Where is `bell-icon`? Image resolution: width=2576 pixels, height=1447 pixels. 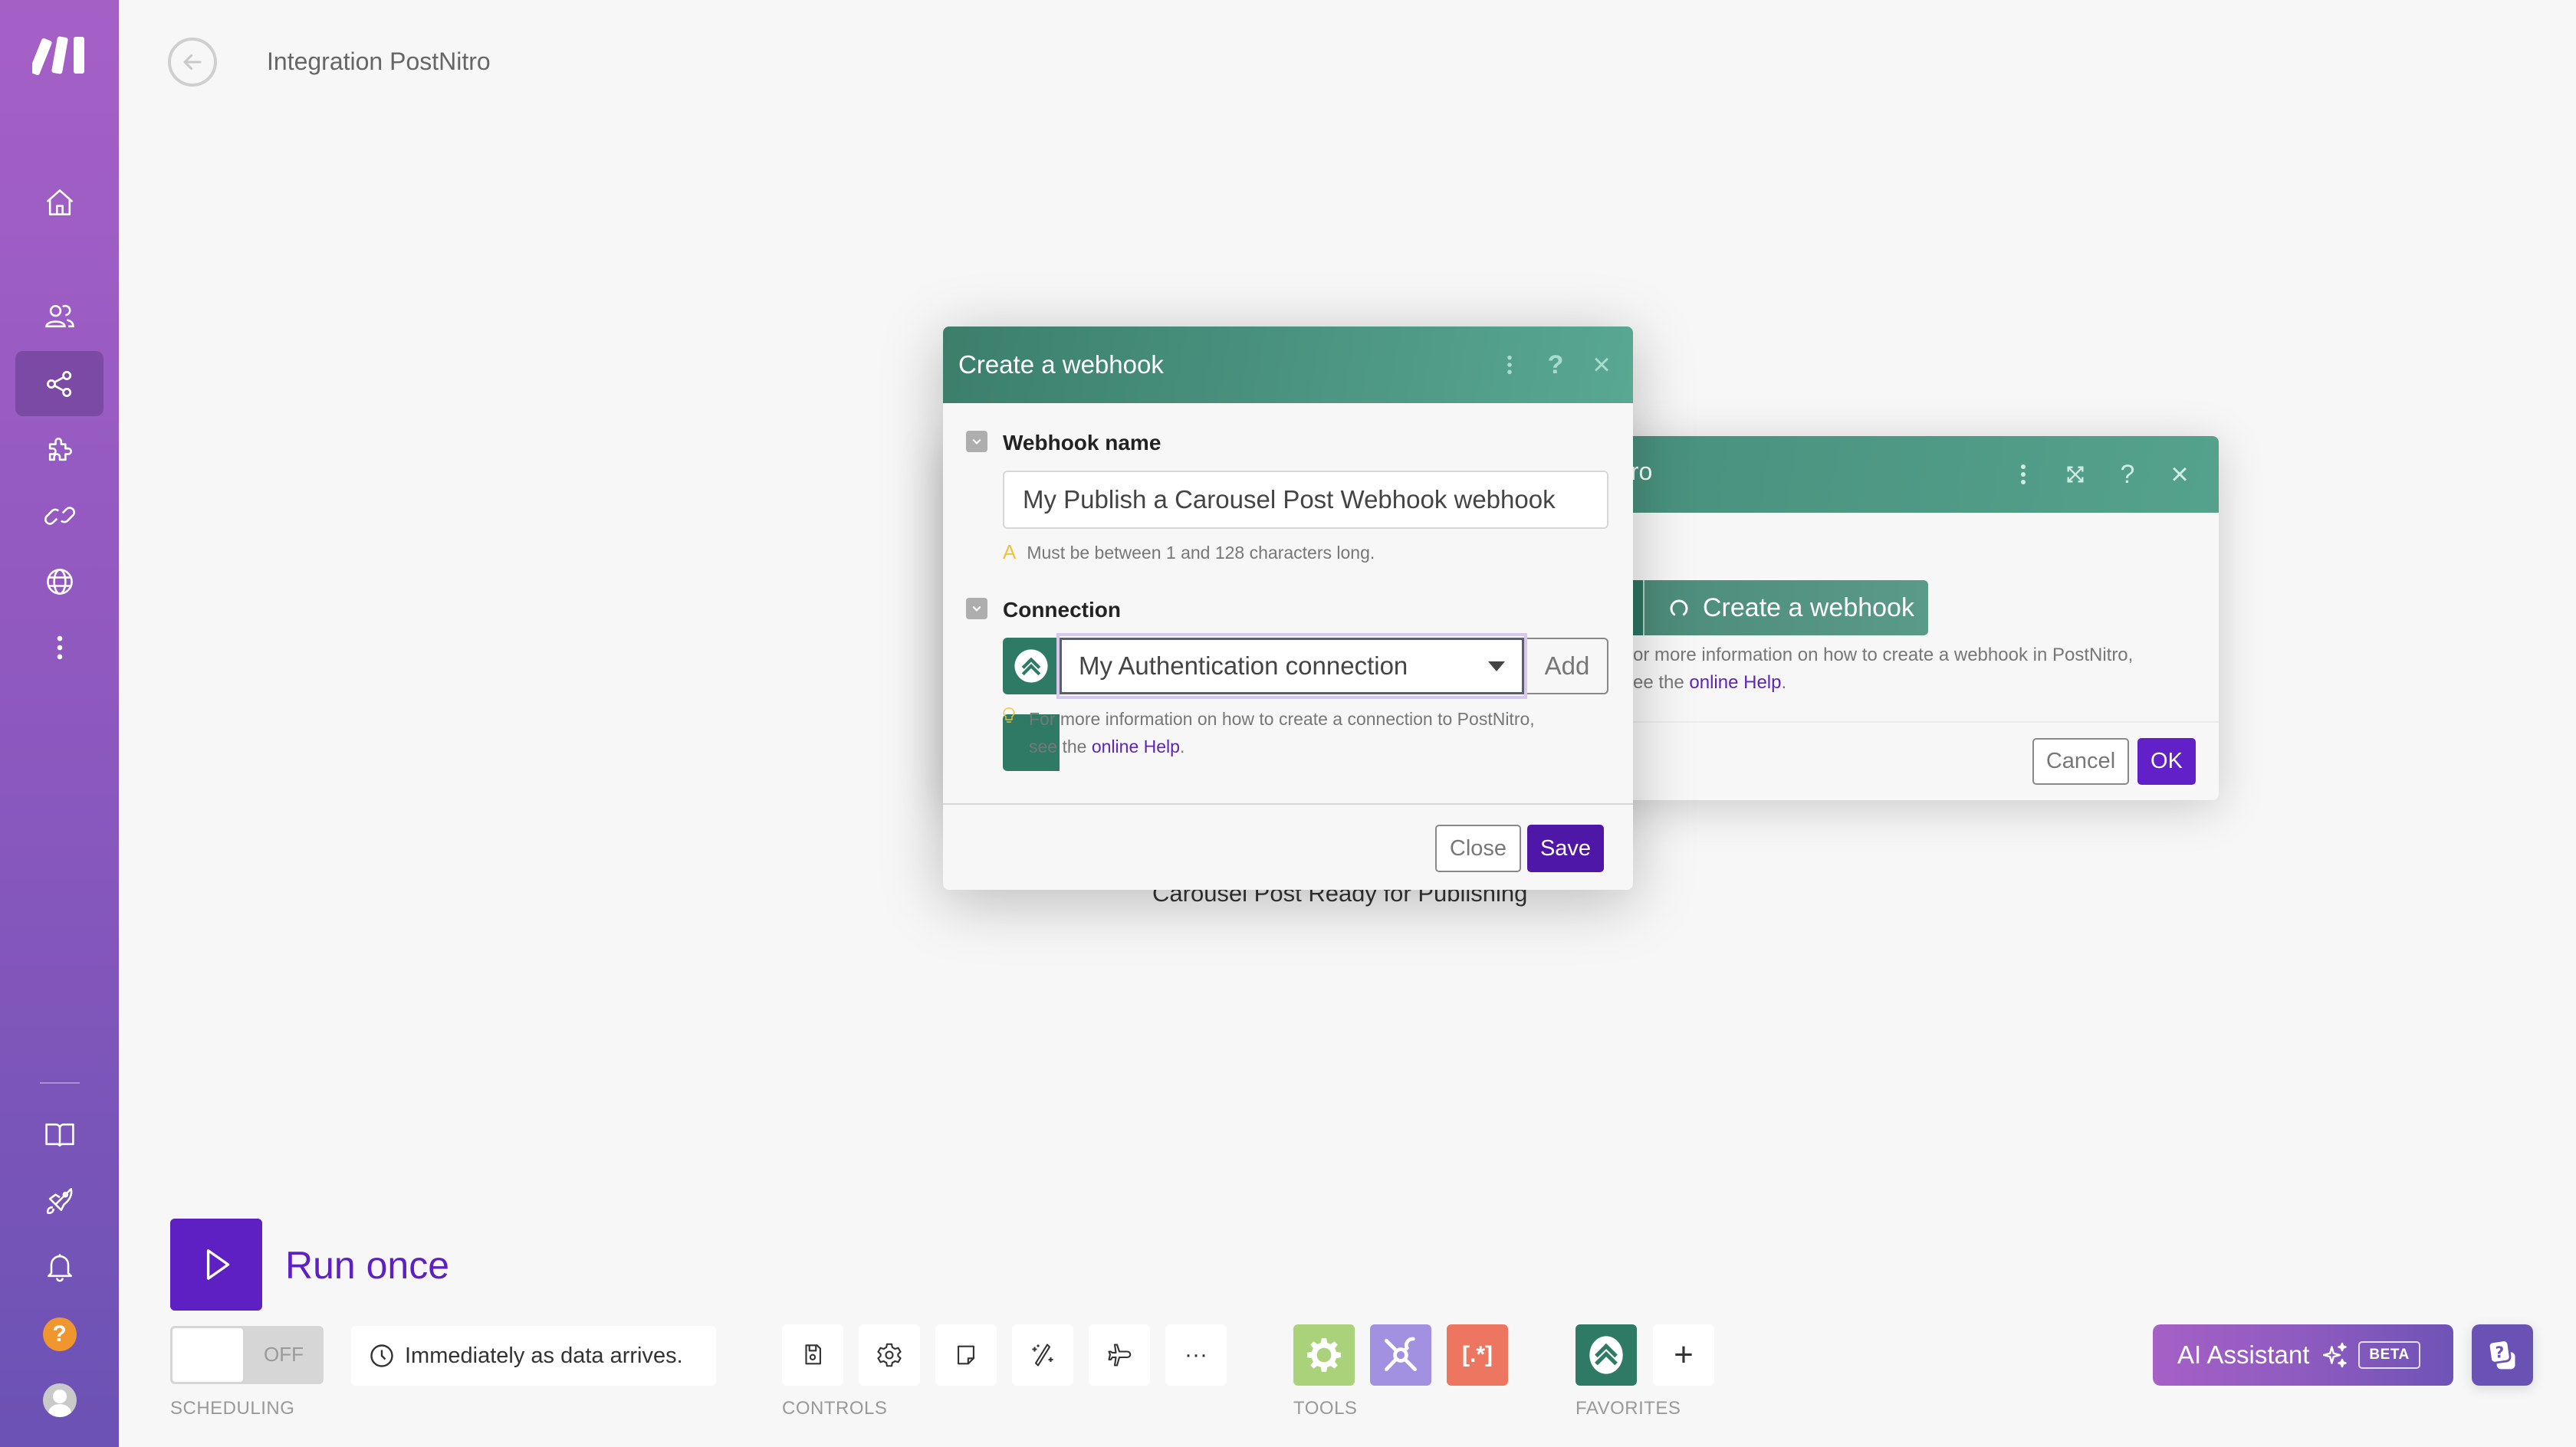 bell-icon is located at coordinates (60, 1268).